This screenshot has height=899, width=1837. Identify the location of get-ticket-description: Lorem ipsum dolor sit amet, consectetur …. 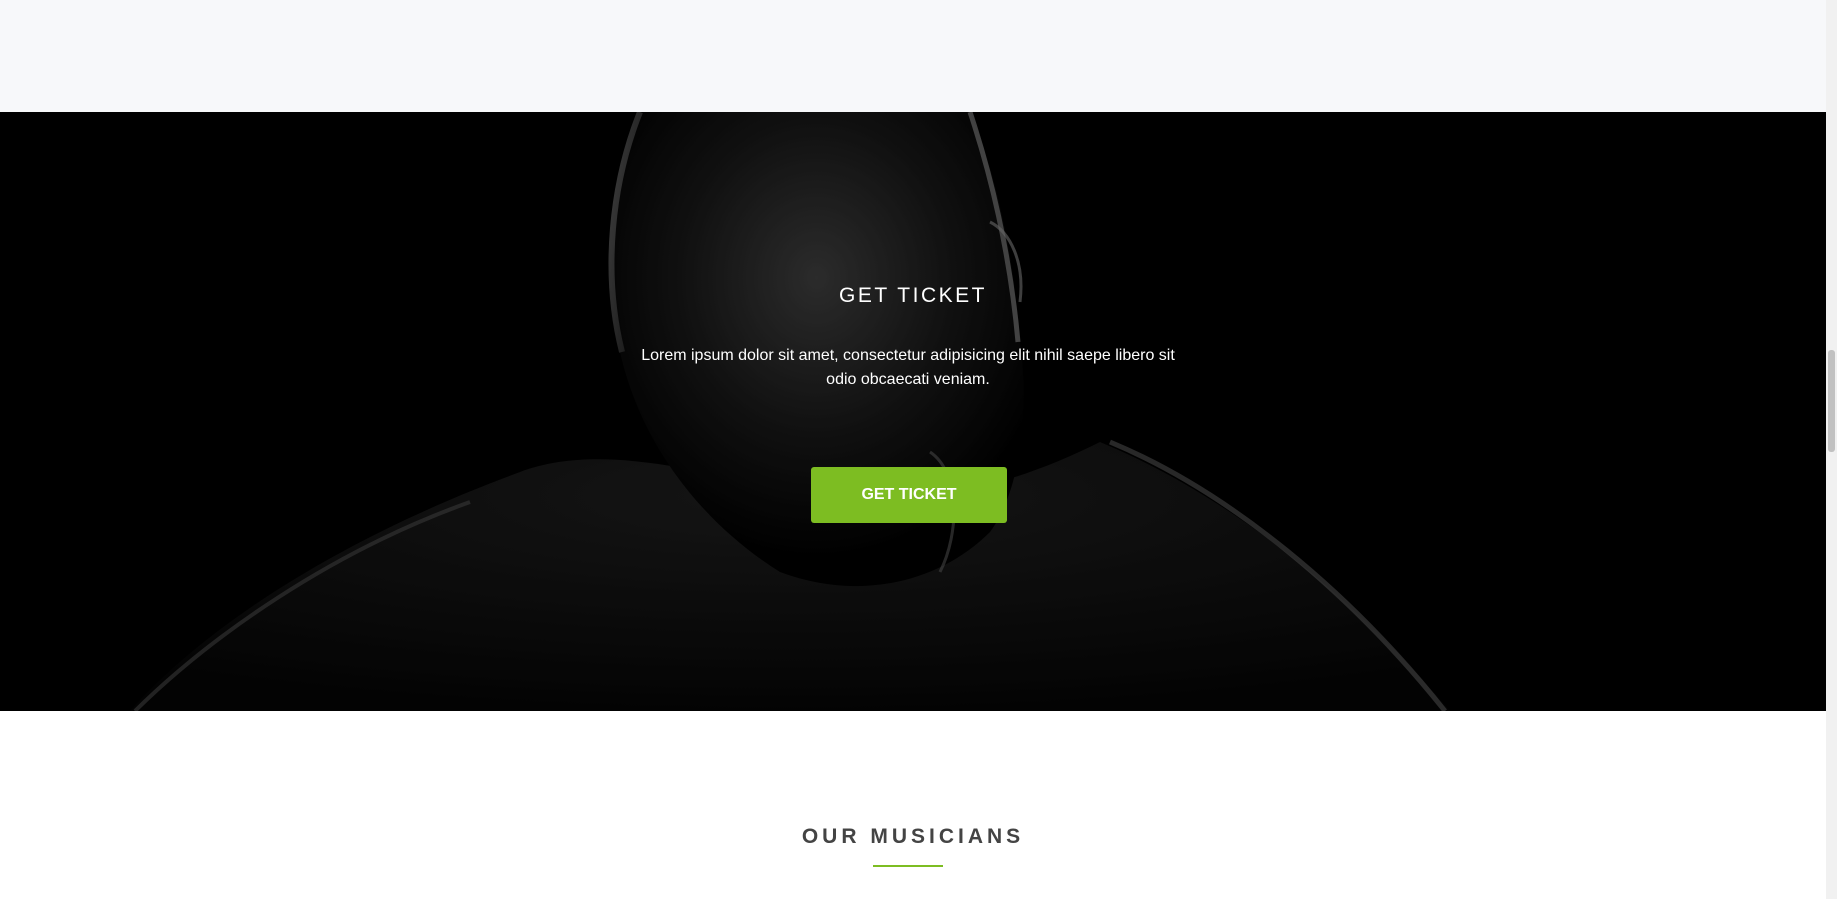
(908, 367).